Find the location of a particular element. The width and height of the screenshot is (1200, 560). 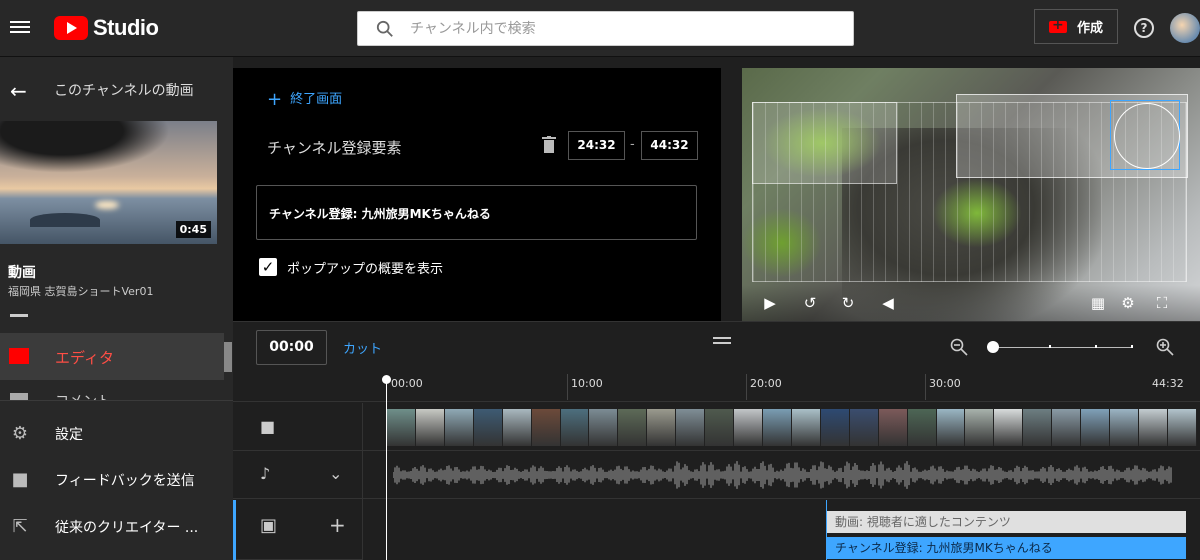

sidebar-item-settings: ⚙ 設定 is located at coordinates (116, 433).